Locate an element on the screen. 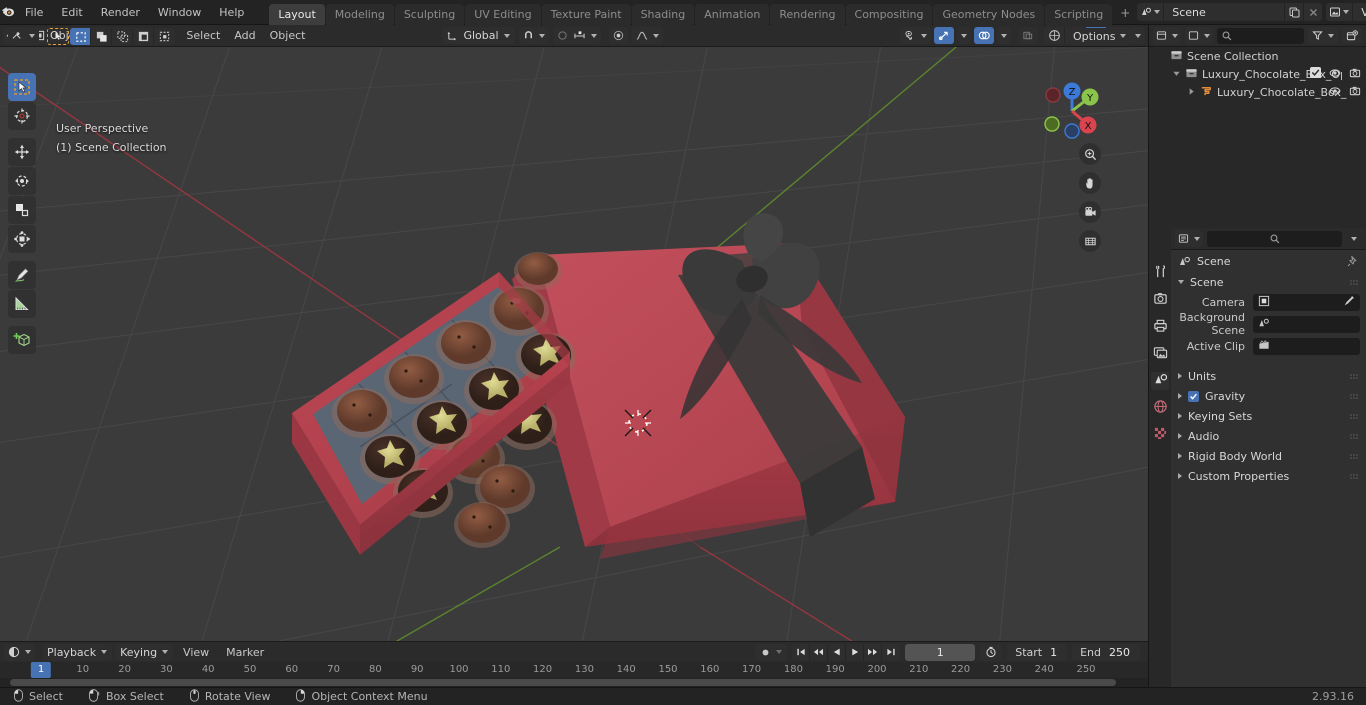  workspace-tab-rendering: Rendering is located at coordinates (807, 14).